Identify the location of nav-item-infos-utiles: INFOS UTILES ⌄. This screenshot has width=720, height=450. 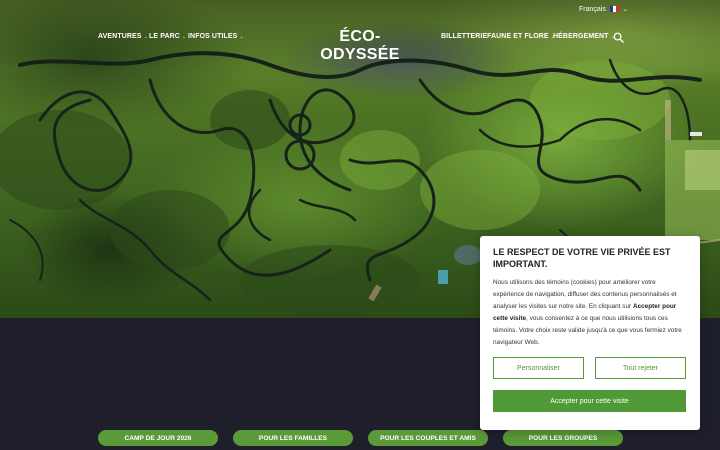
(216, 36).